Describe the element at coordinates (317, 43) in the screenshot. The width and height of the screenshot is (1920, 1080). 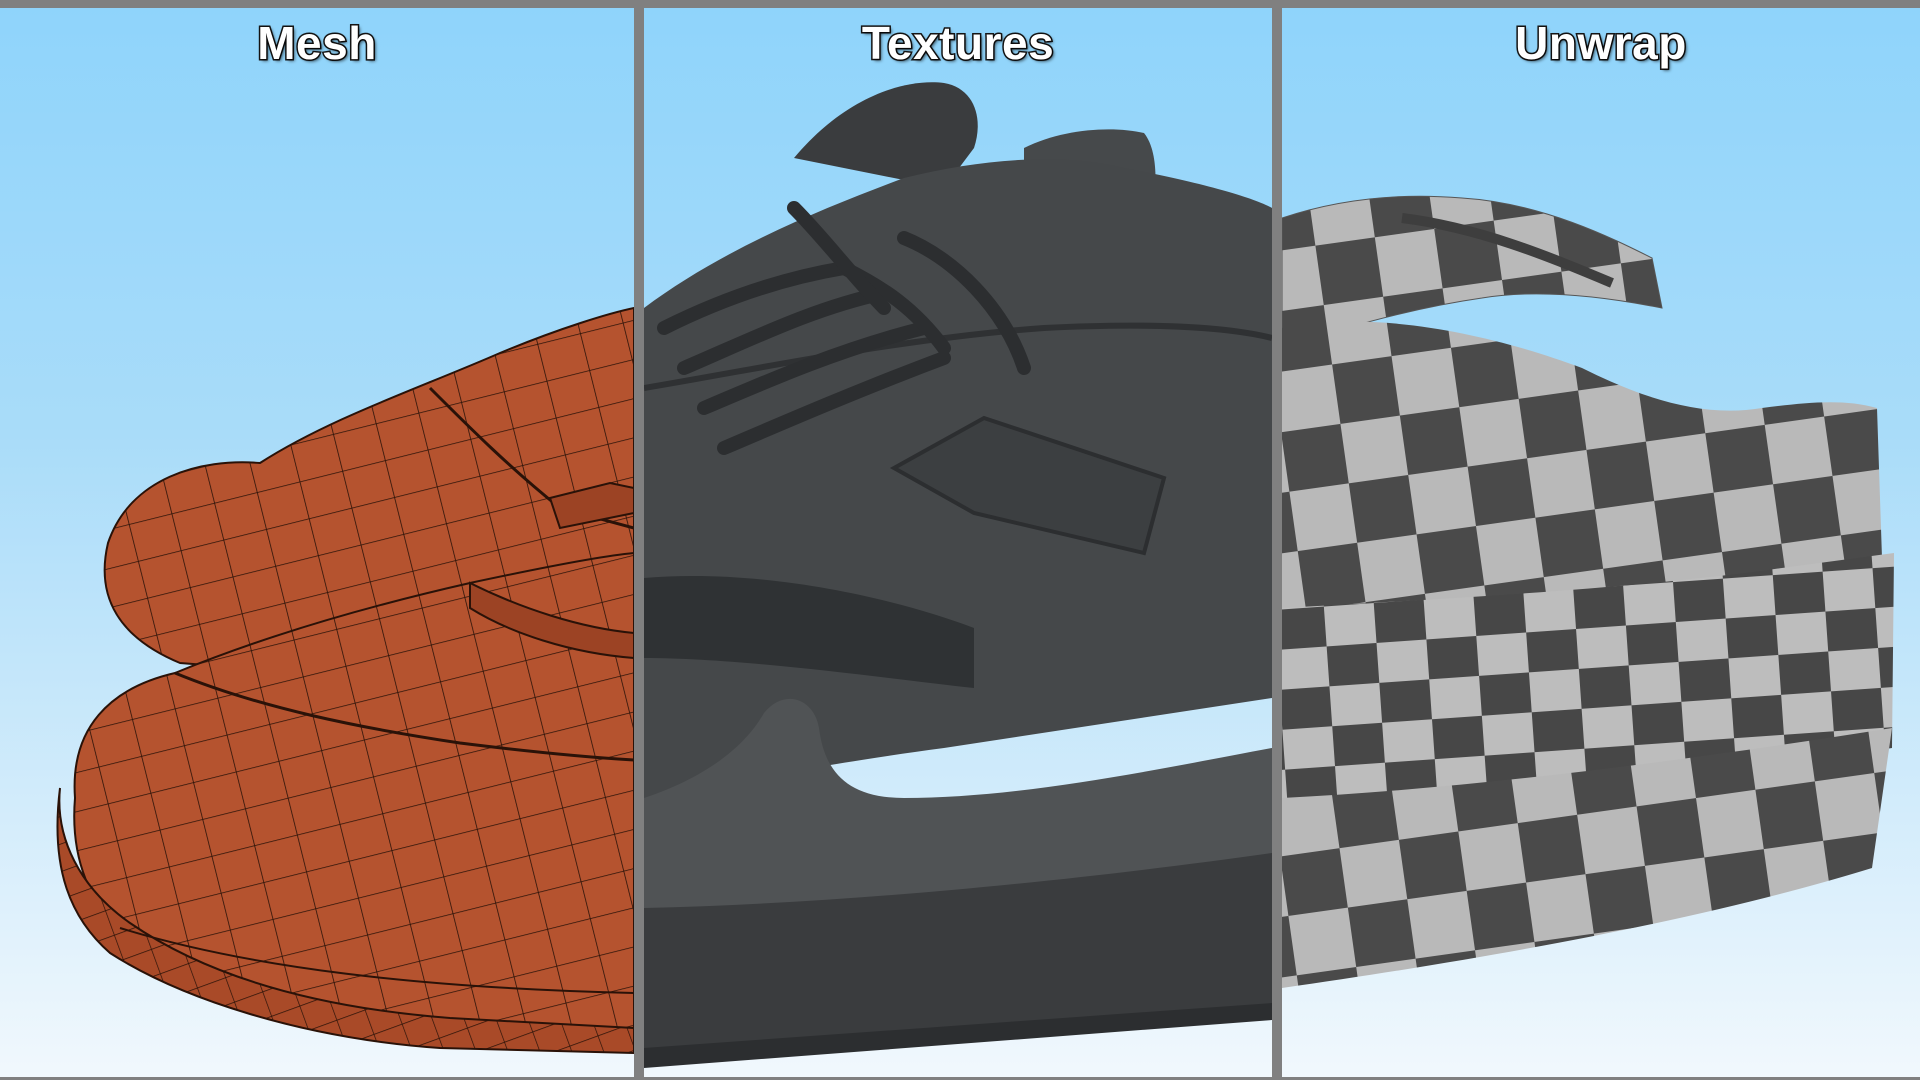
I see `mesh-title: Mesh` at that location.